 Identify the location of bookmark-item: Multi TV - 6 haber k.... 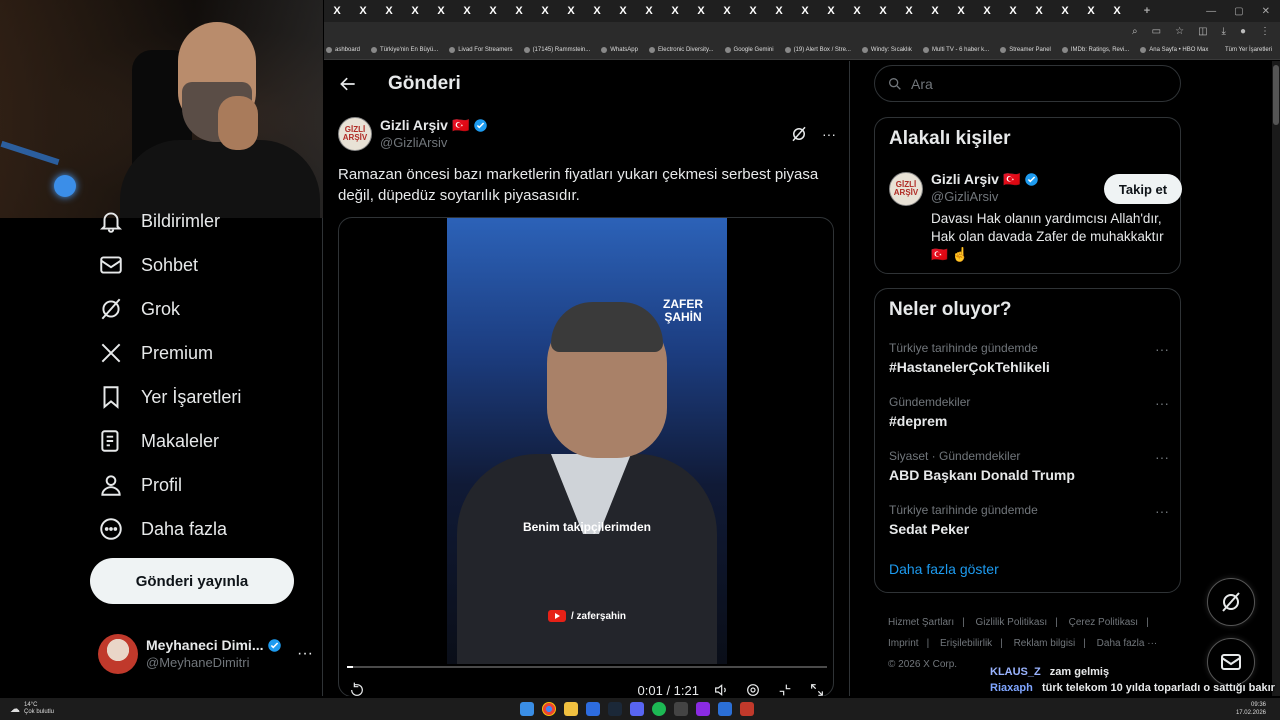
(955, 49).